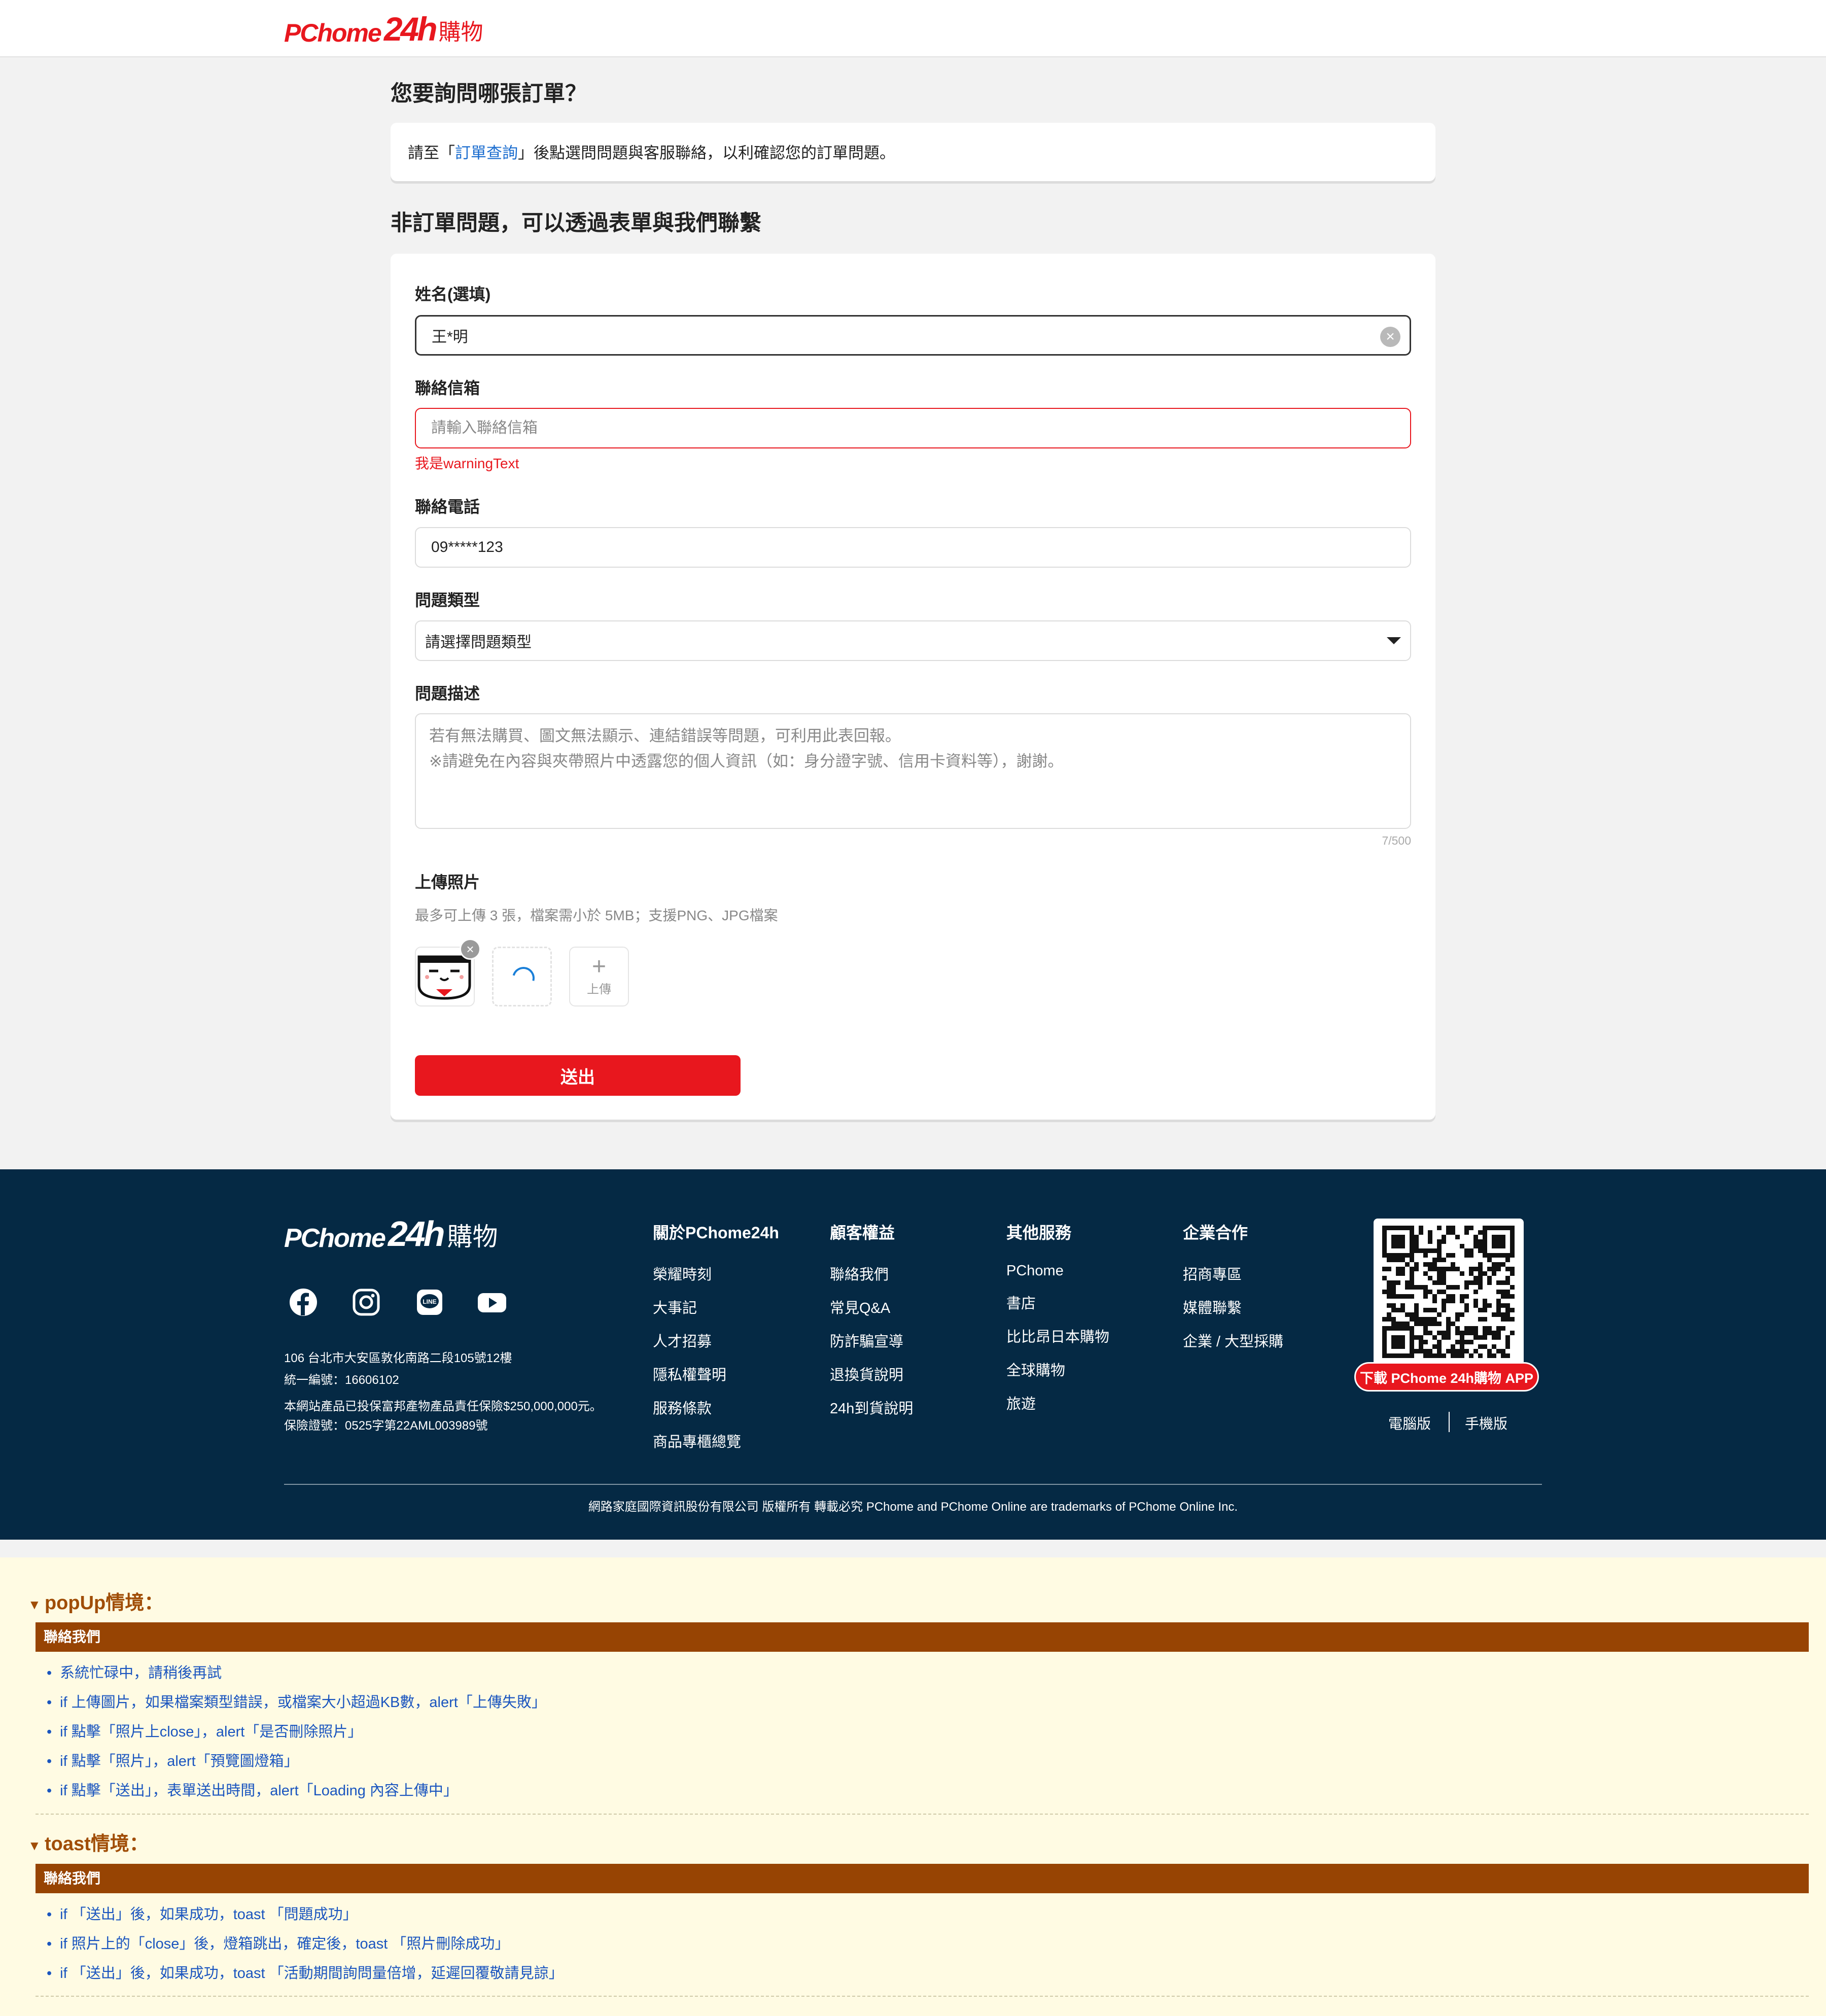 This screenshot has height=2016, width=1826. What do you see at coordinates (913, 640) in the screenshot?
I see `question-type-select: 請選擇問題類型` at bounding box center [913, 640].